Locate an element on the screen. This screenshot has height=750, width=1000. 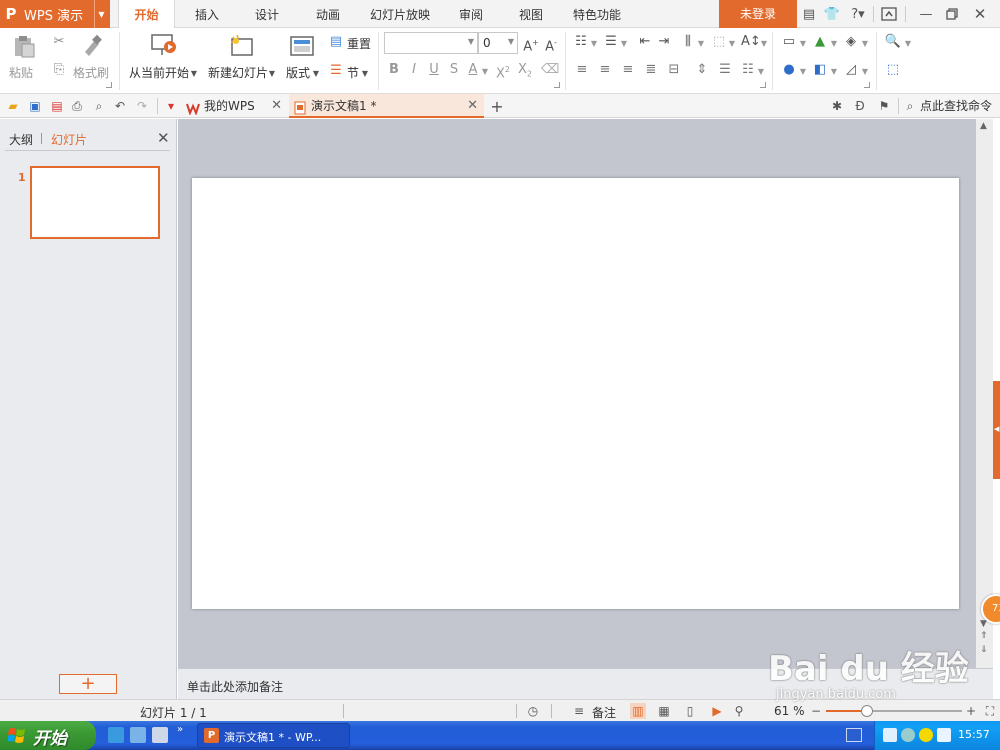
shirt-icon: 👕 is located at coordinates (832, 14).